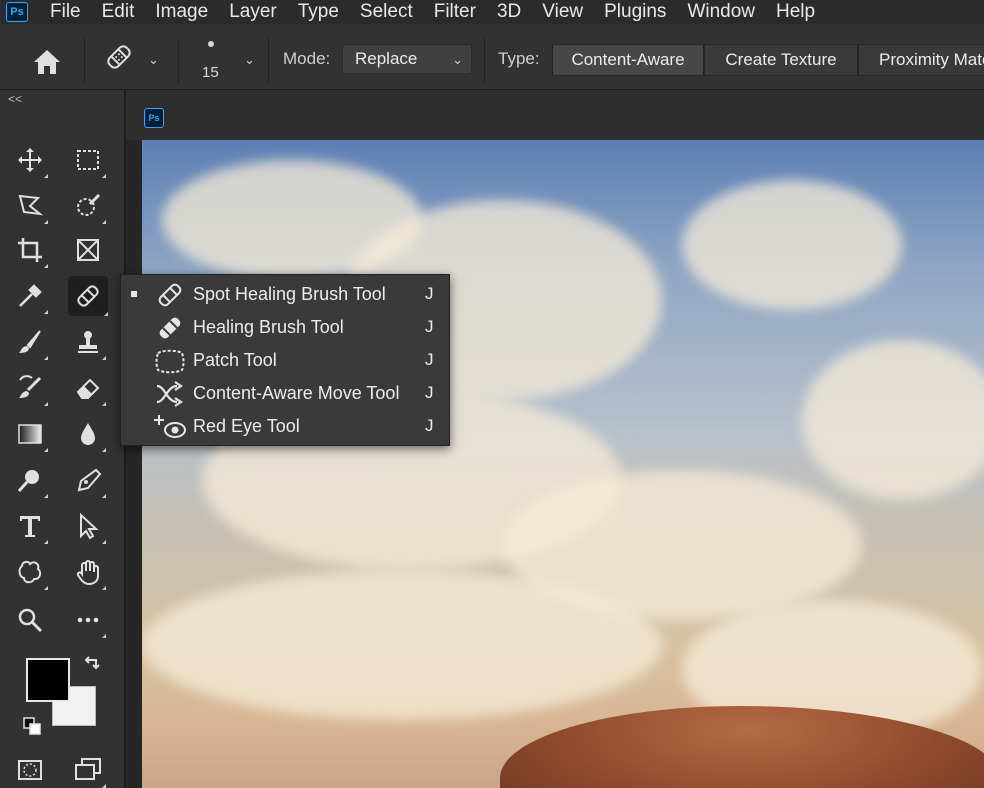  I want to click on menu-edit: Edit, so click(118, 12).